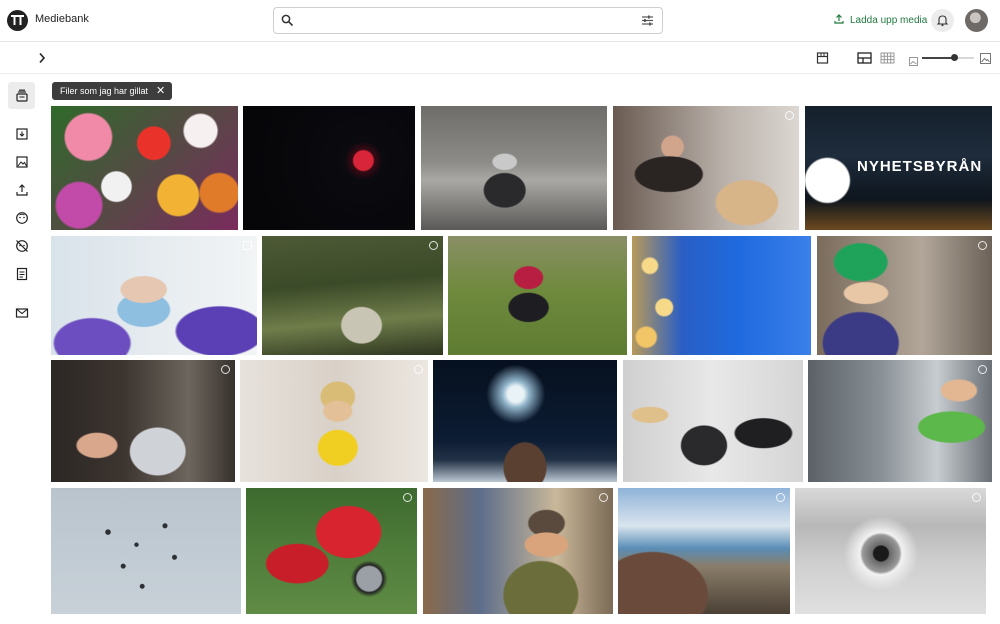  Describe the element at coordinates (352, 295) in the screenshot. I see `photo-landscape-path` at that location.